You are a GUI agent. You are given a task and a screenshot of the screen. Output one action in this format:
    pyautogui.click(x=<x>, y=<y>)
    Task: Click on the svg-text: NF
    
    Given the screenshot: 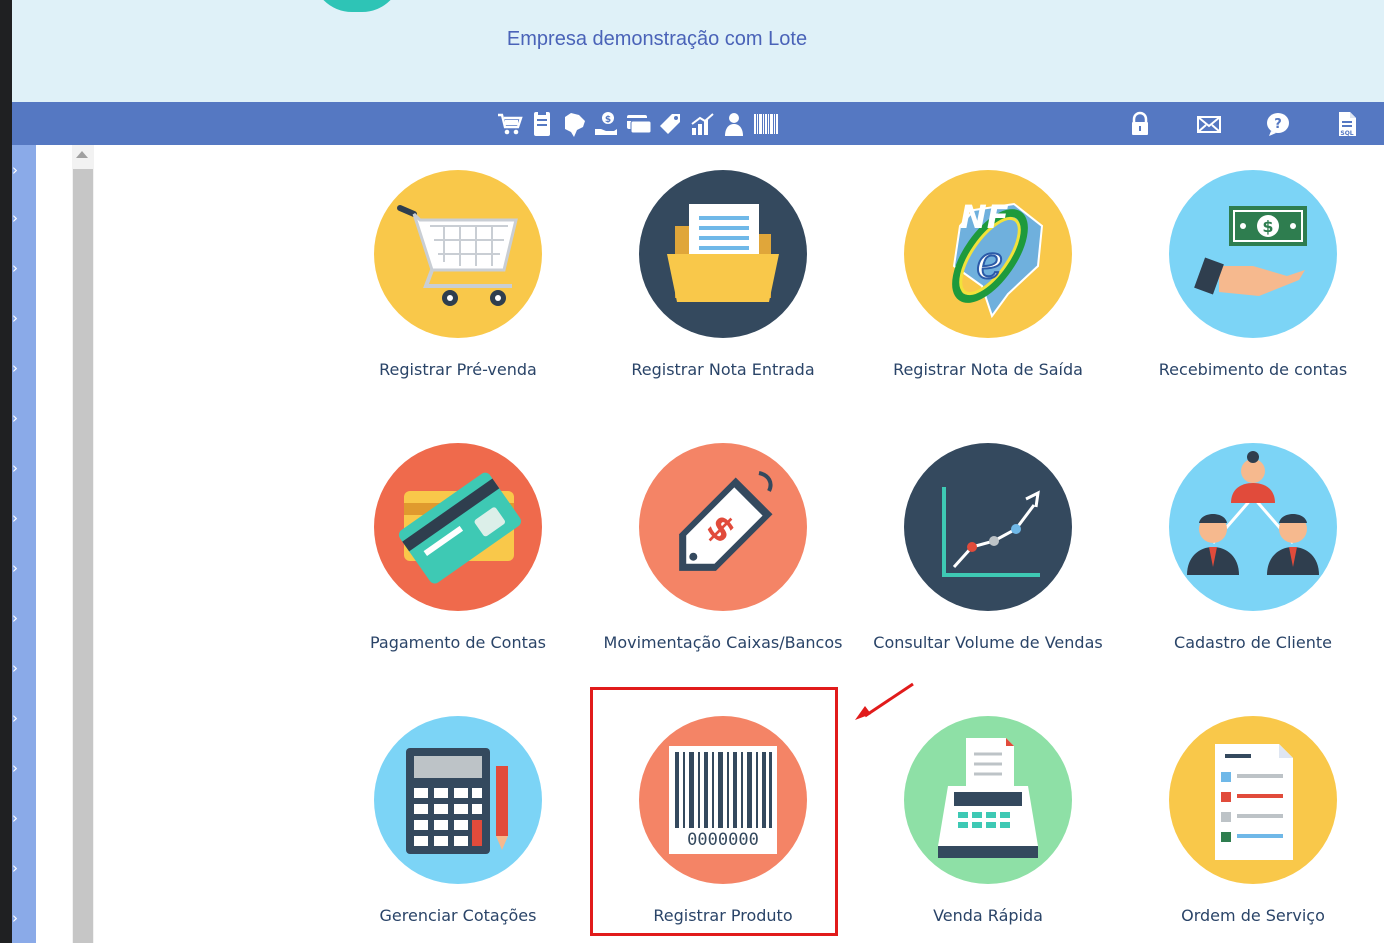 What is the action you would take?
    pyautogui.click(x=984, y=217)
    